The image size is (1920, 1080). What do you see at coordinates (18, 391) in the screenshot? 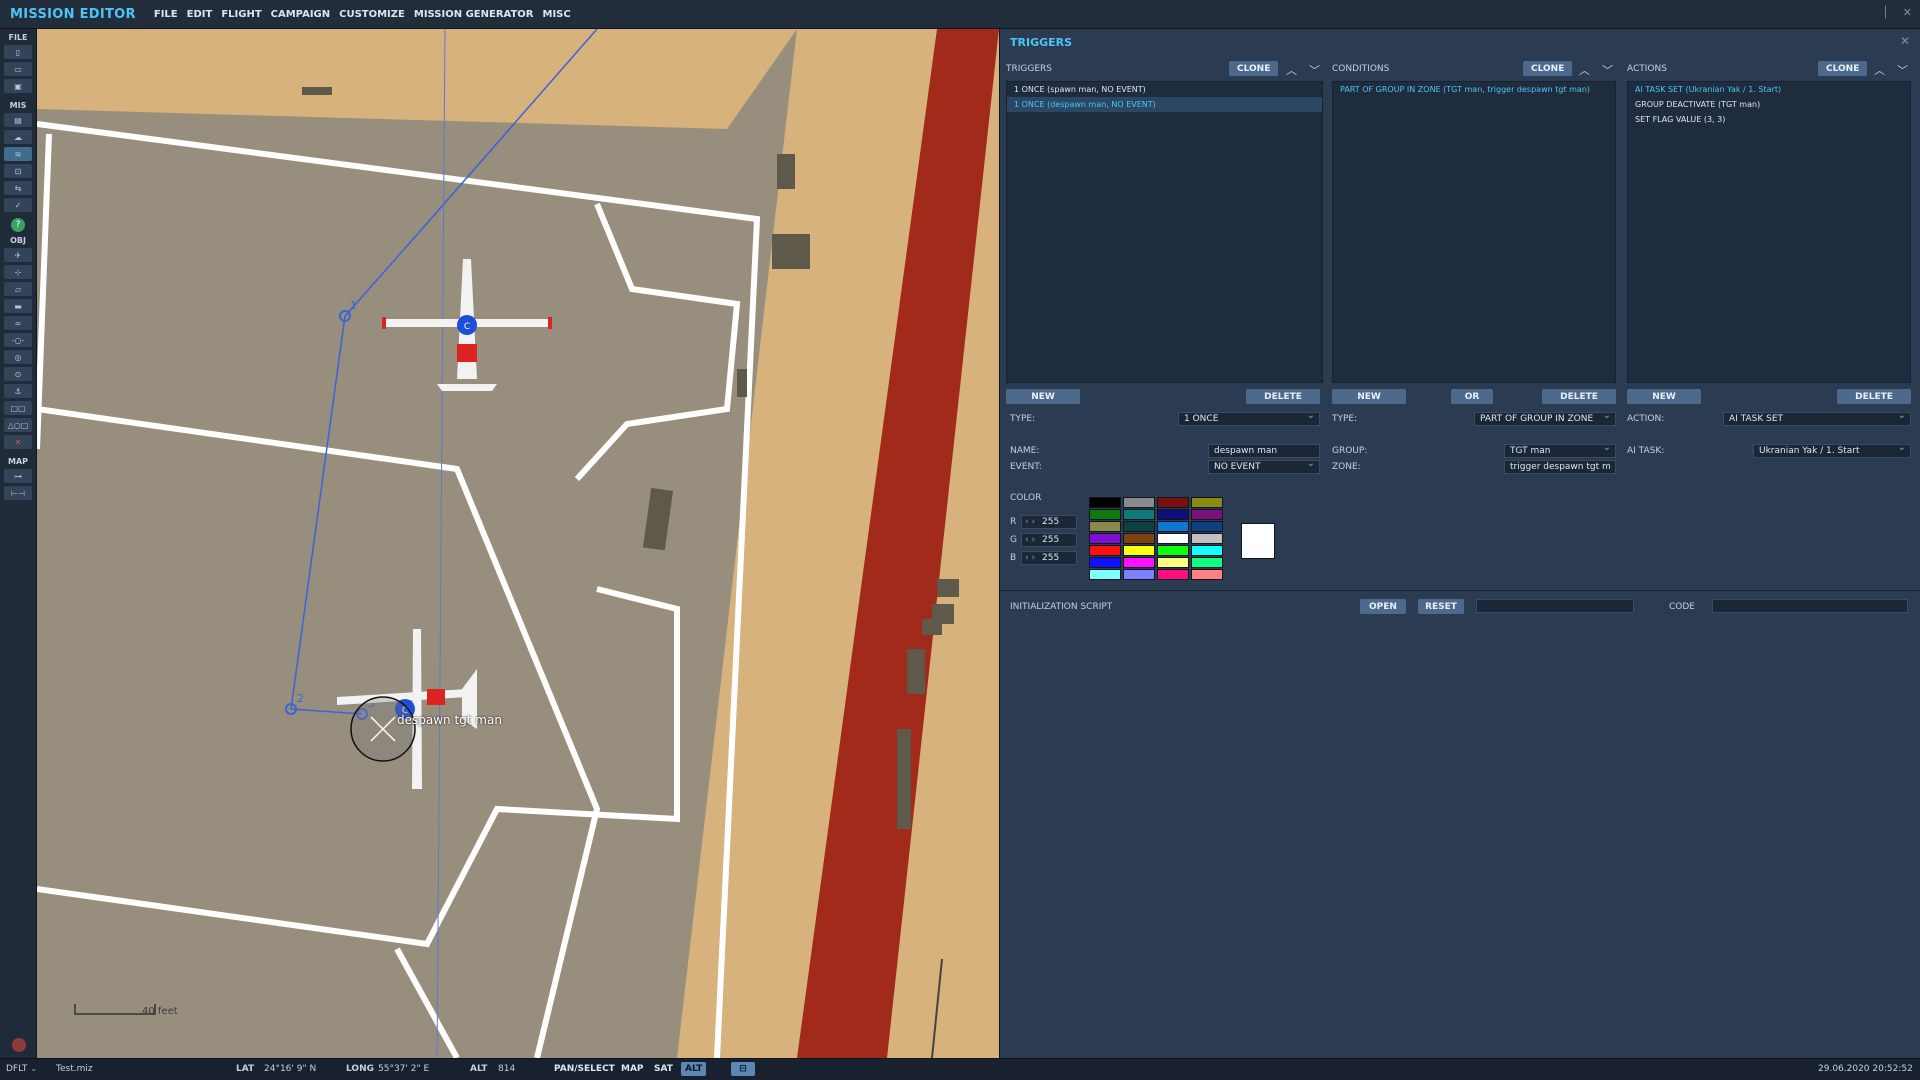
I see `static-icon: ⚓` at bounding box center [18, 391].